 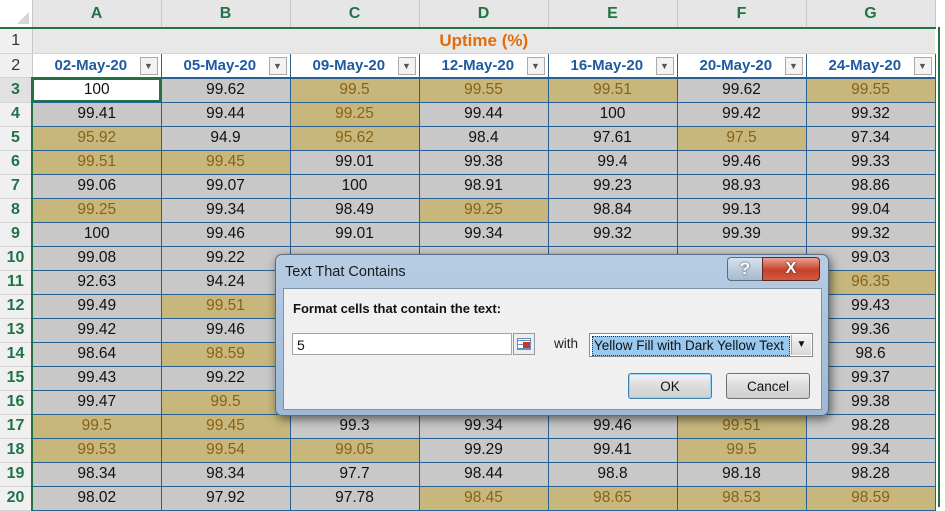 I want to click on row-header-15: 15, so click(x=16, y=378).